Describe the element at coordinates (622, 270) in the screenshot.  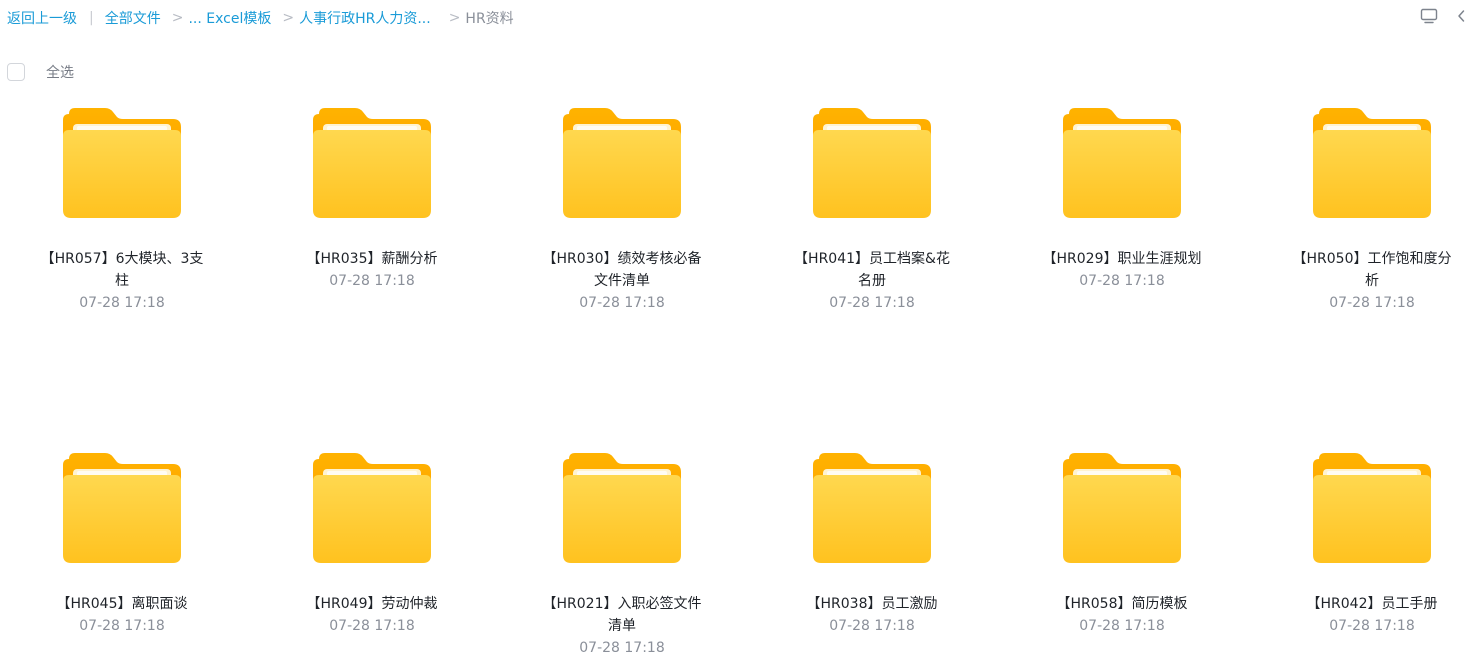
I see `folder-name: 【HR030】绩效考核必备文件清单` at that location.